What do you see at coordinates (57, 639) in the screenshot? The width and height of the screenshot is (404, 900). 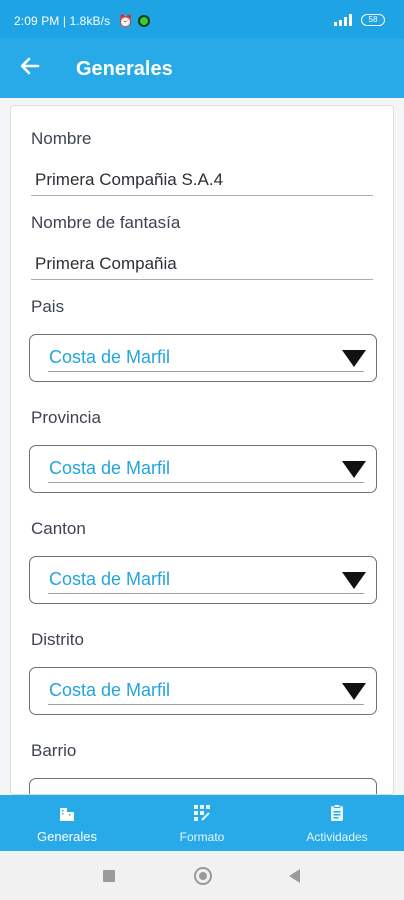 I see `field-label-distrito: Distrito` at bounding box center [57, 639].